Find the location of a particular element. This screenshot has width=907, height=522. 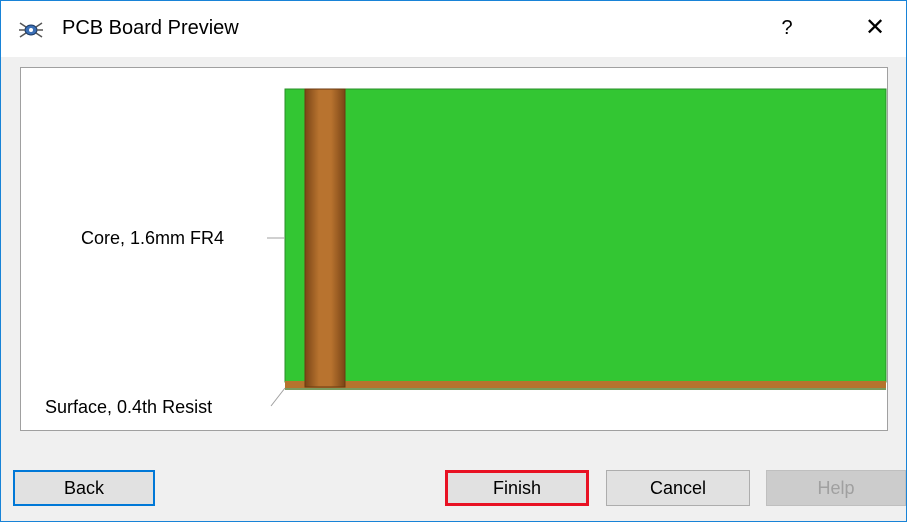

close-button: ✕ is located at coordinates (875, 28).